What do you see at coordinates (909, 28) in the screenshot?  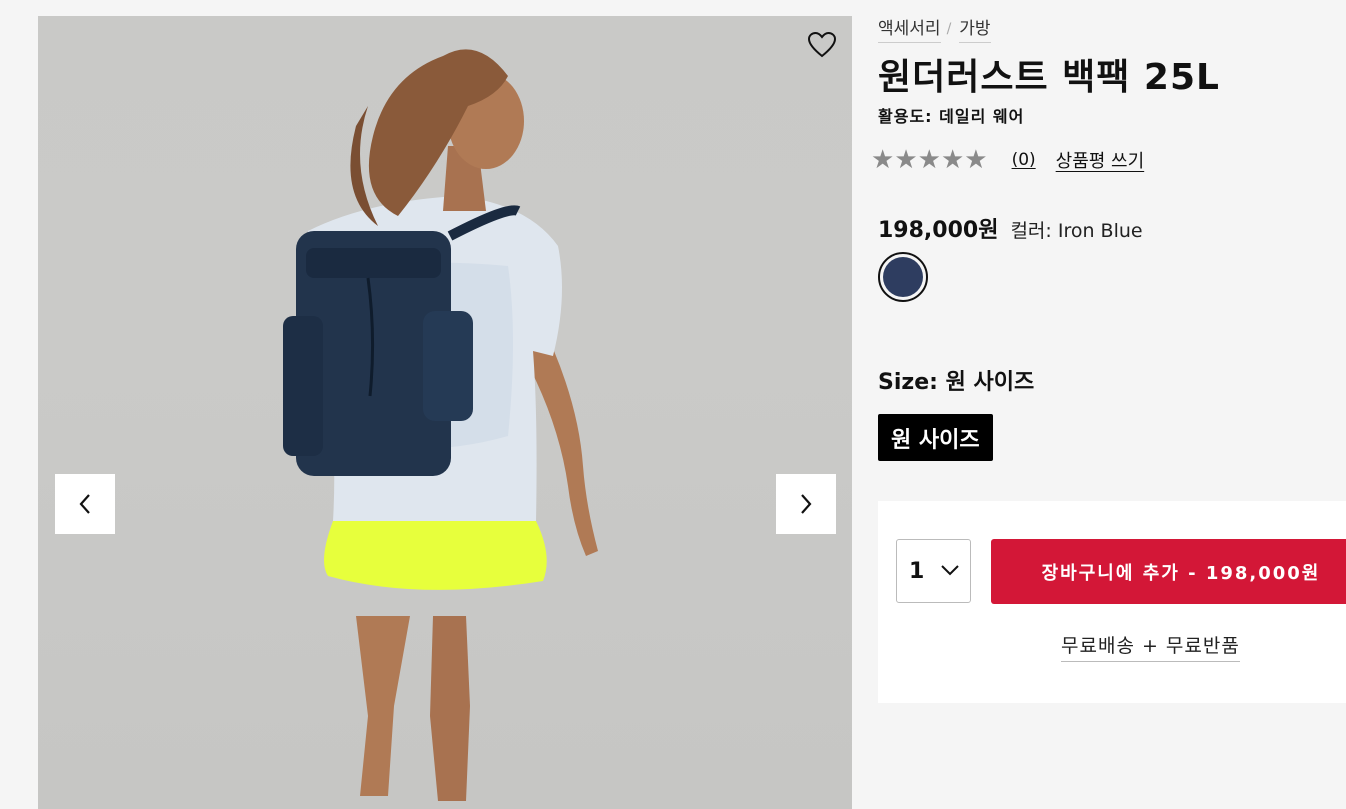 I see `breadcrumb-accessories: 액세서리` at bounding box center [909, 28].